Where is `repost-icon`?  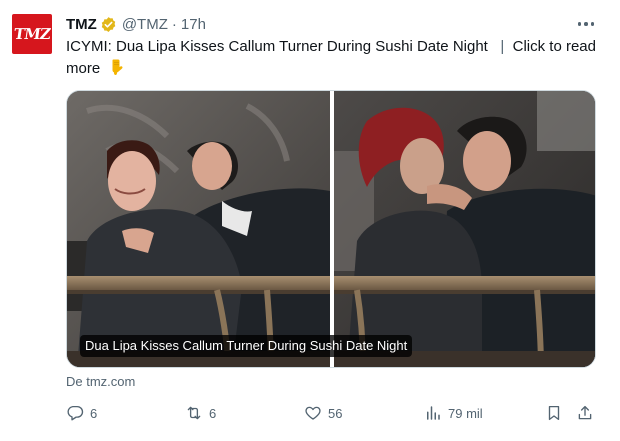 repost-icon is located at coordinates (194, 413).